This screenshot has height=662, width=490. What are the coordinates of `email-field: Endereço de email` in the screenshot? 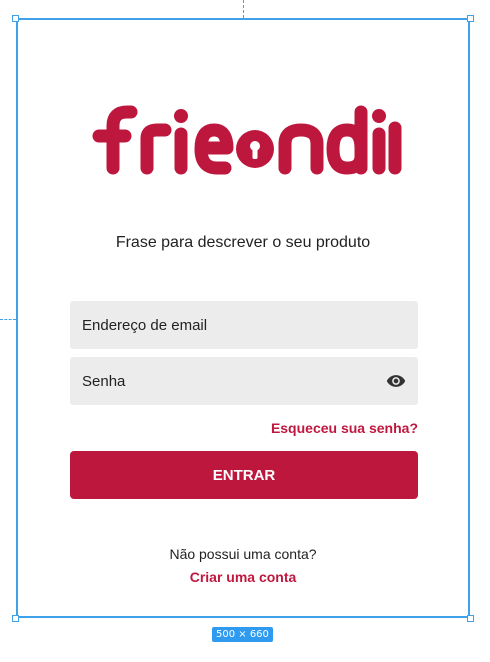 It's located at (244, 325).